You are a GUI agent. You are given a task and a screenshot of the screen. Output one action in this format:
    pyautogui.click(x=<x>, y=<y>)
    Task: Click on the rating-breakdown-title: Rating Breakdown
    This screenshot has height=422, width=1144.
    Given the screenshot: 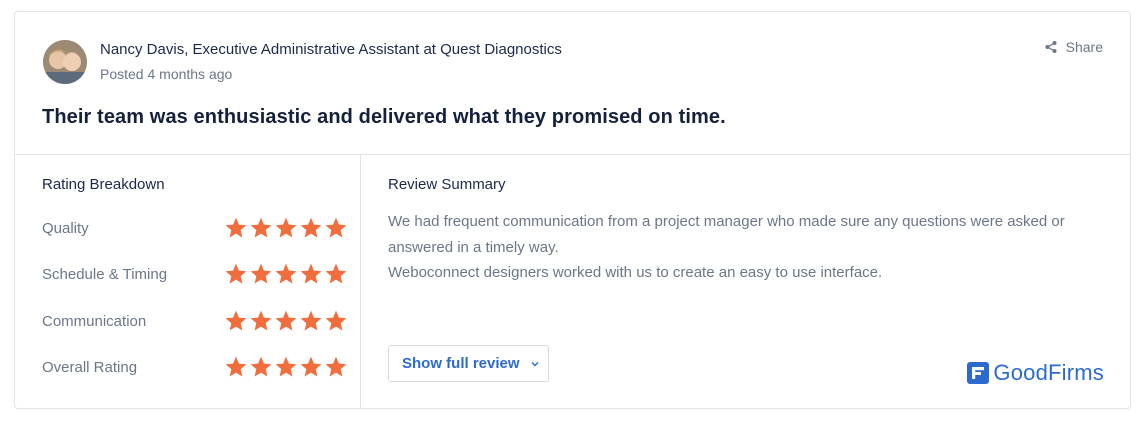 What is the action you would take?
    pyautogui.click(x=103, y=184)
    